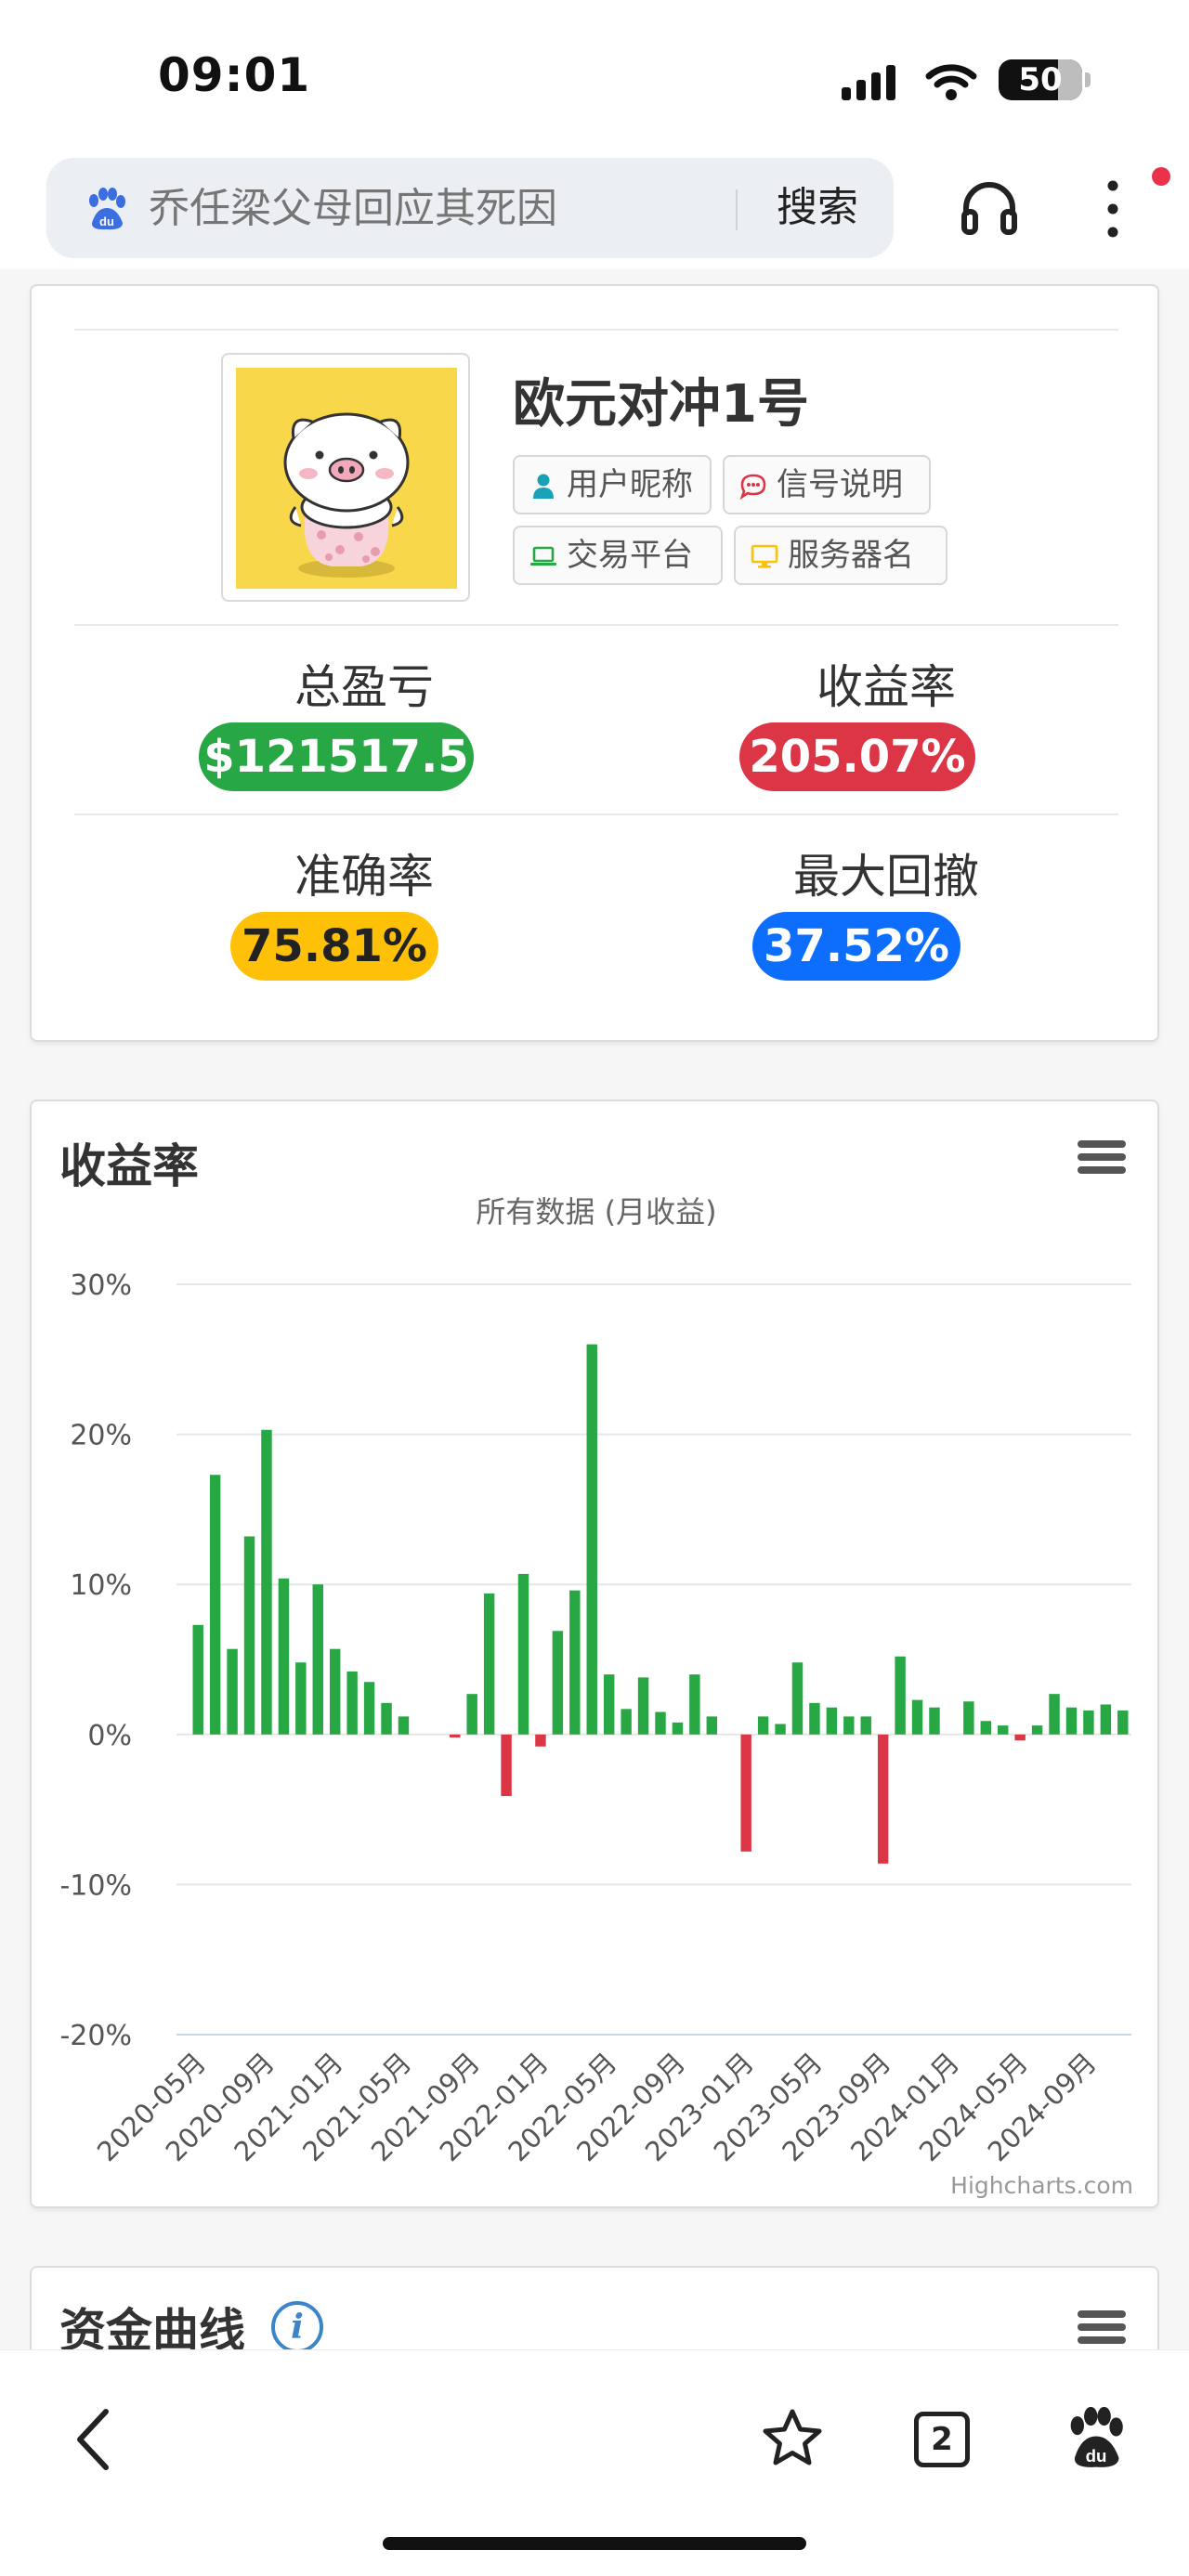 The image size is (1189, 2576). Describe the element at coordinates (364, 877) in the screenshot. I see `accuracy-label: 准确率` at that location.